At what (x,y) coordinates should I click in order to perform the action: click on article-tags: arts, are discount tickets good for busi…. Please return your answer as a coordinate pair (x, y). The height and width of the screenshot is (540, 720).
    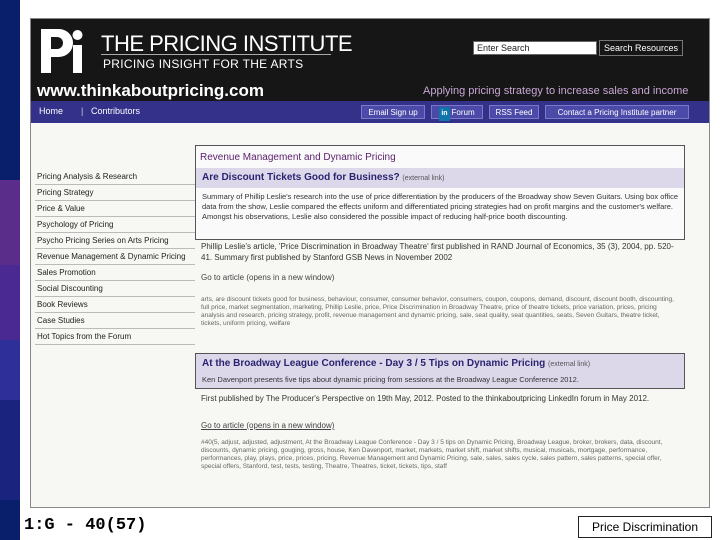
    Looking at the image, I should click on (437, 311).